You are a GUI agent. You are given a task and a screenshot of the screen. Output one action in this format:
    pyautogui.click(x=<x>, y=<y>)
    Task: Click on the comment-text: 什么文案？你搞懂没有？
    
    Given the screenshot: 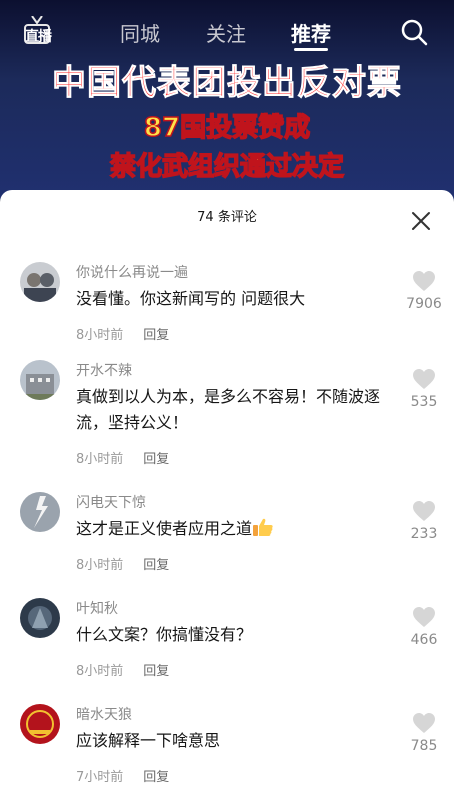 What is the action you would take?
    pyautogui.click(x=164, y=634)
    